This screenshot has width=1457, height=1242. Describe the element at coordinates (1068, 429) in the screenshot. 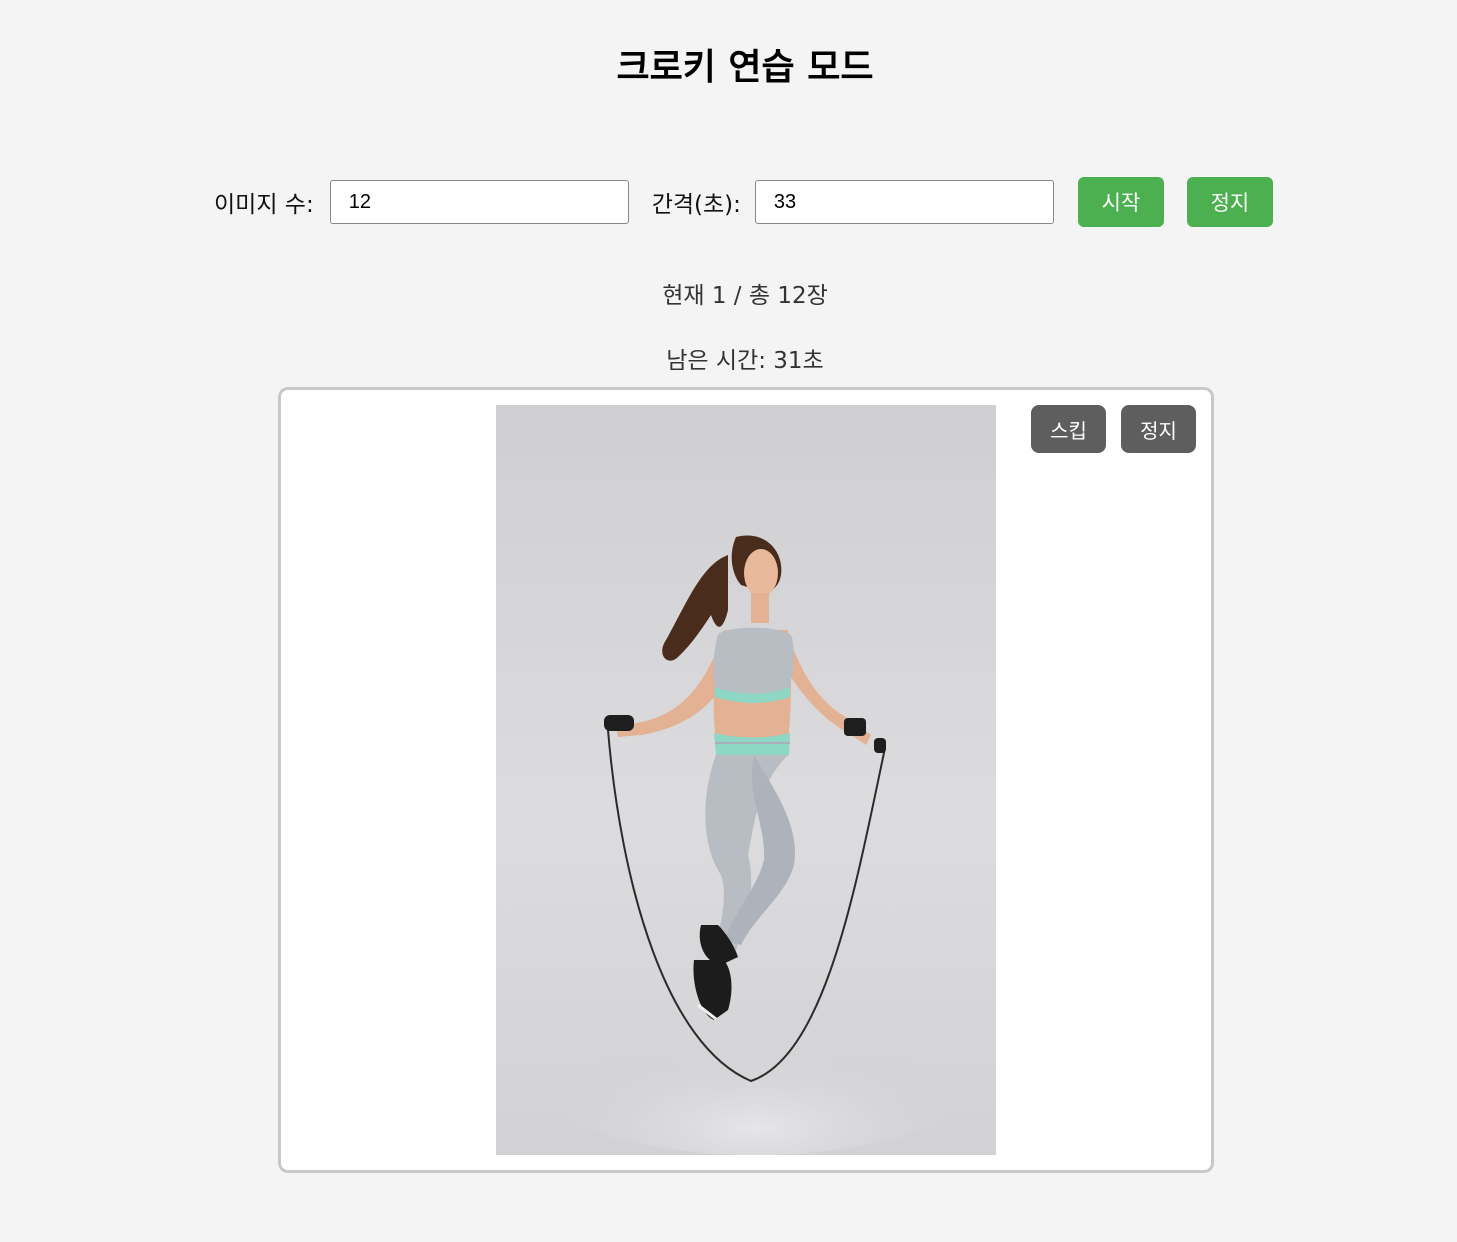

I see `skip-button: 스킵` at that location.